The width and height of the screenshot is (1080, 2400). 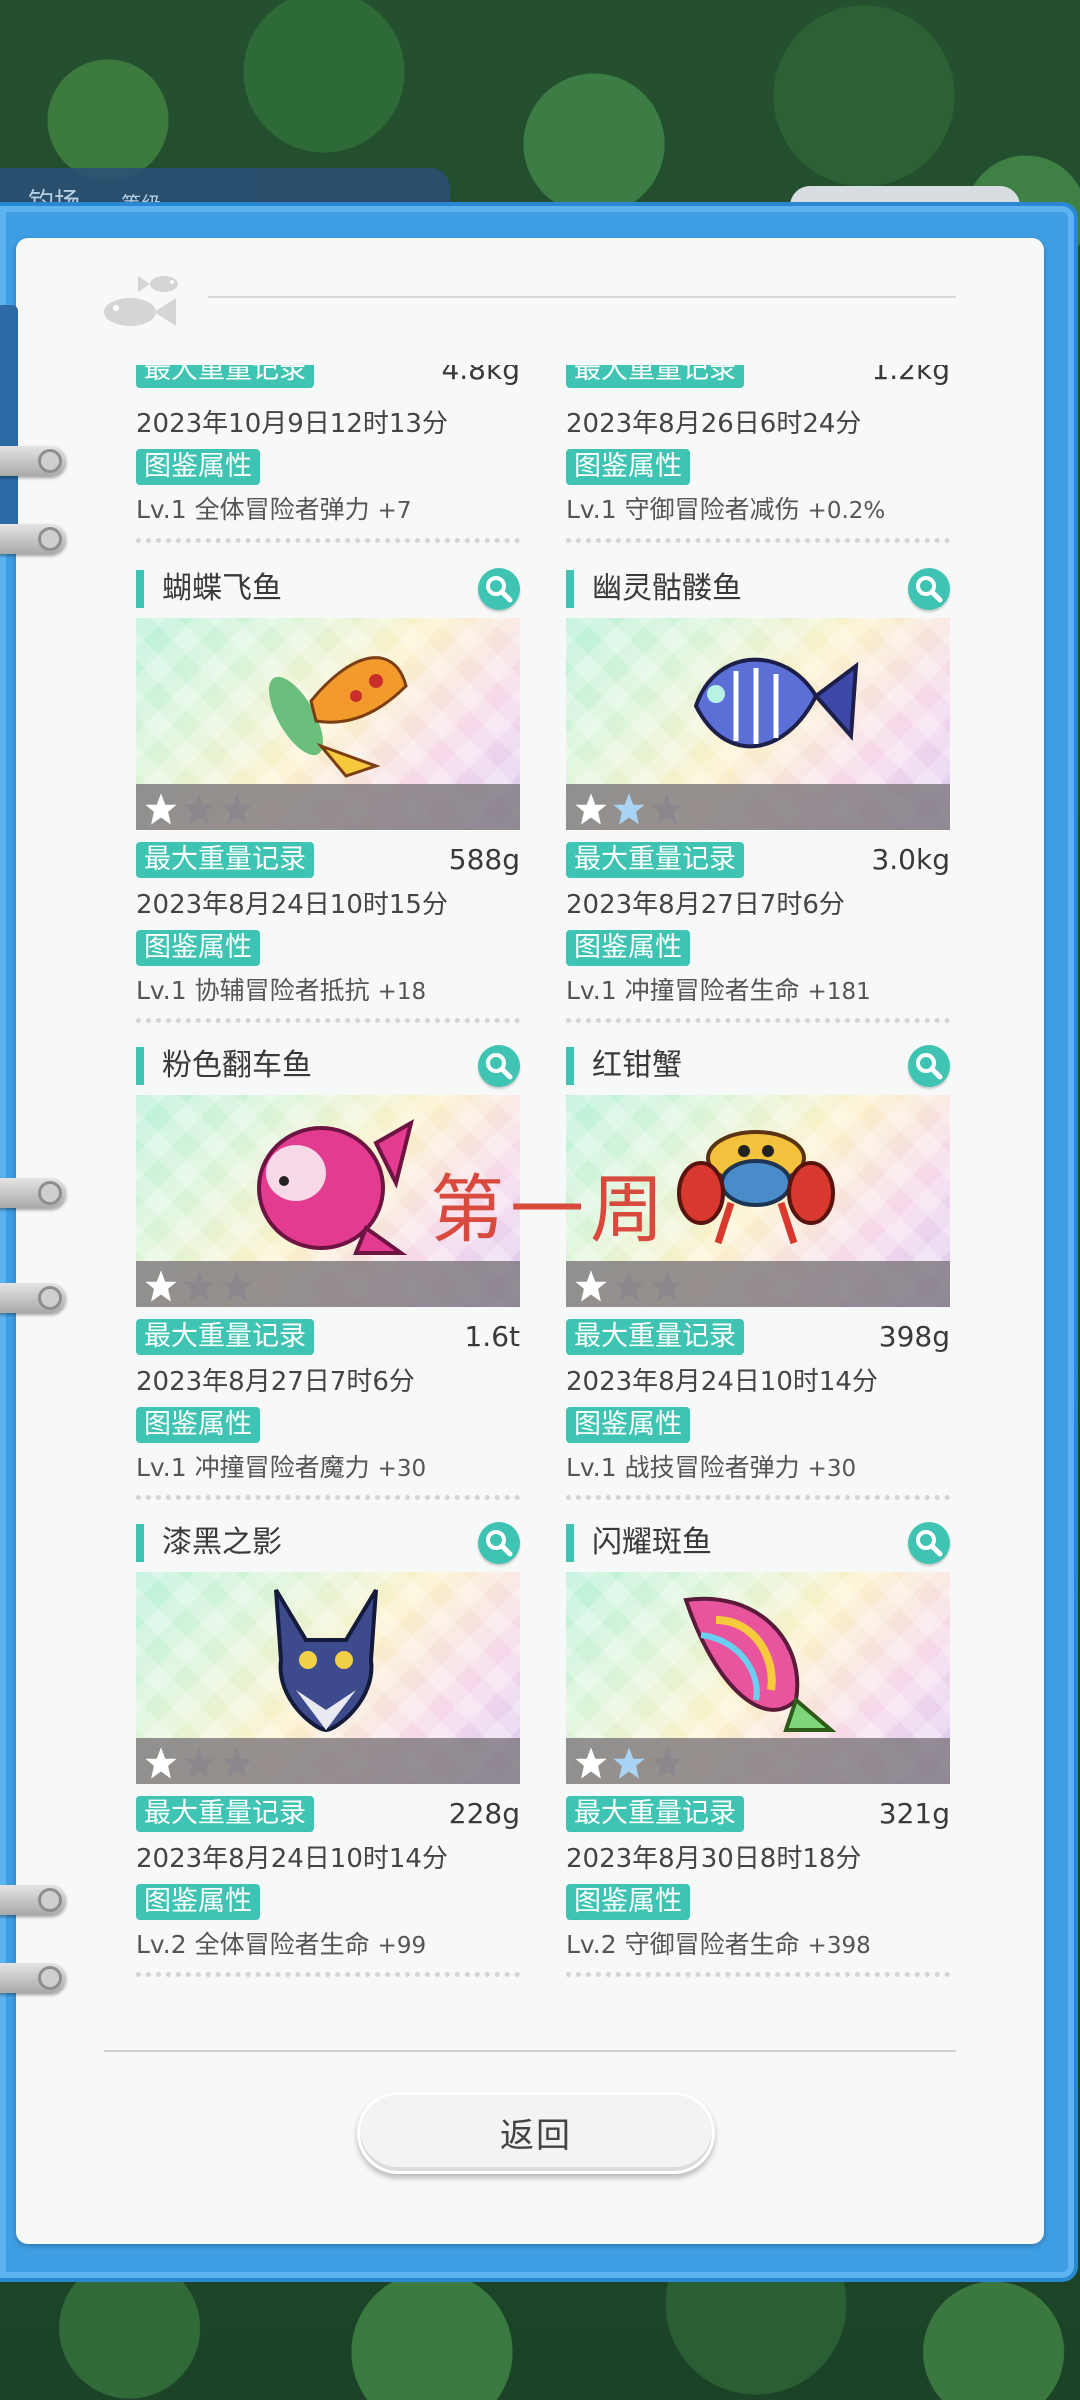 I want to click on left-strip, so click(x=9, y=422).